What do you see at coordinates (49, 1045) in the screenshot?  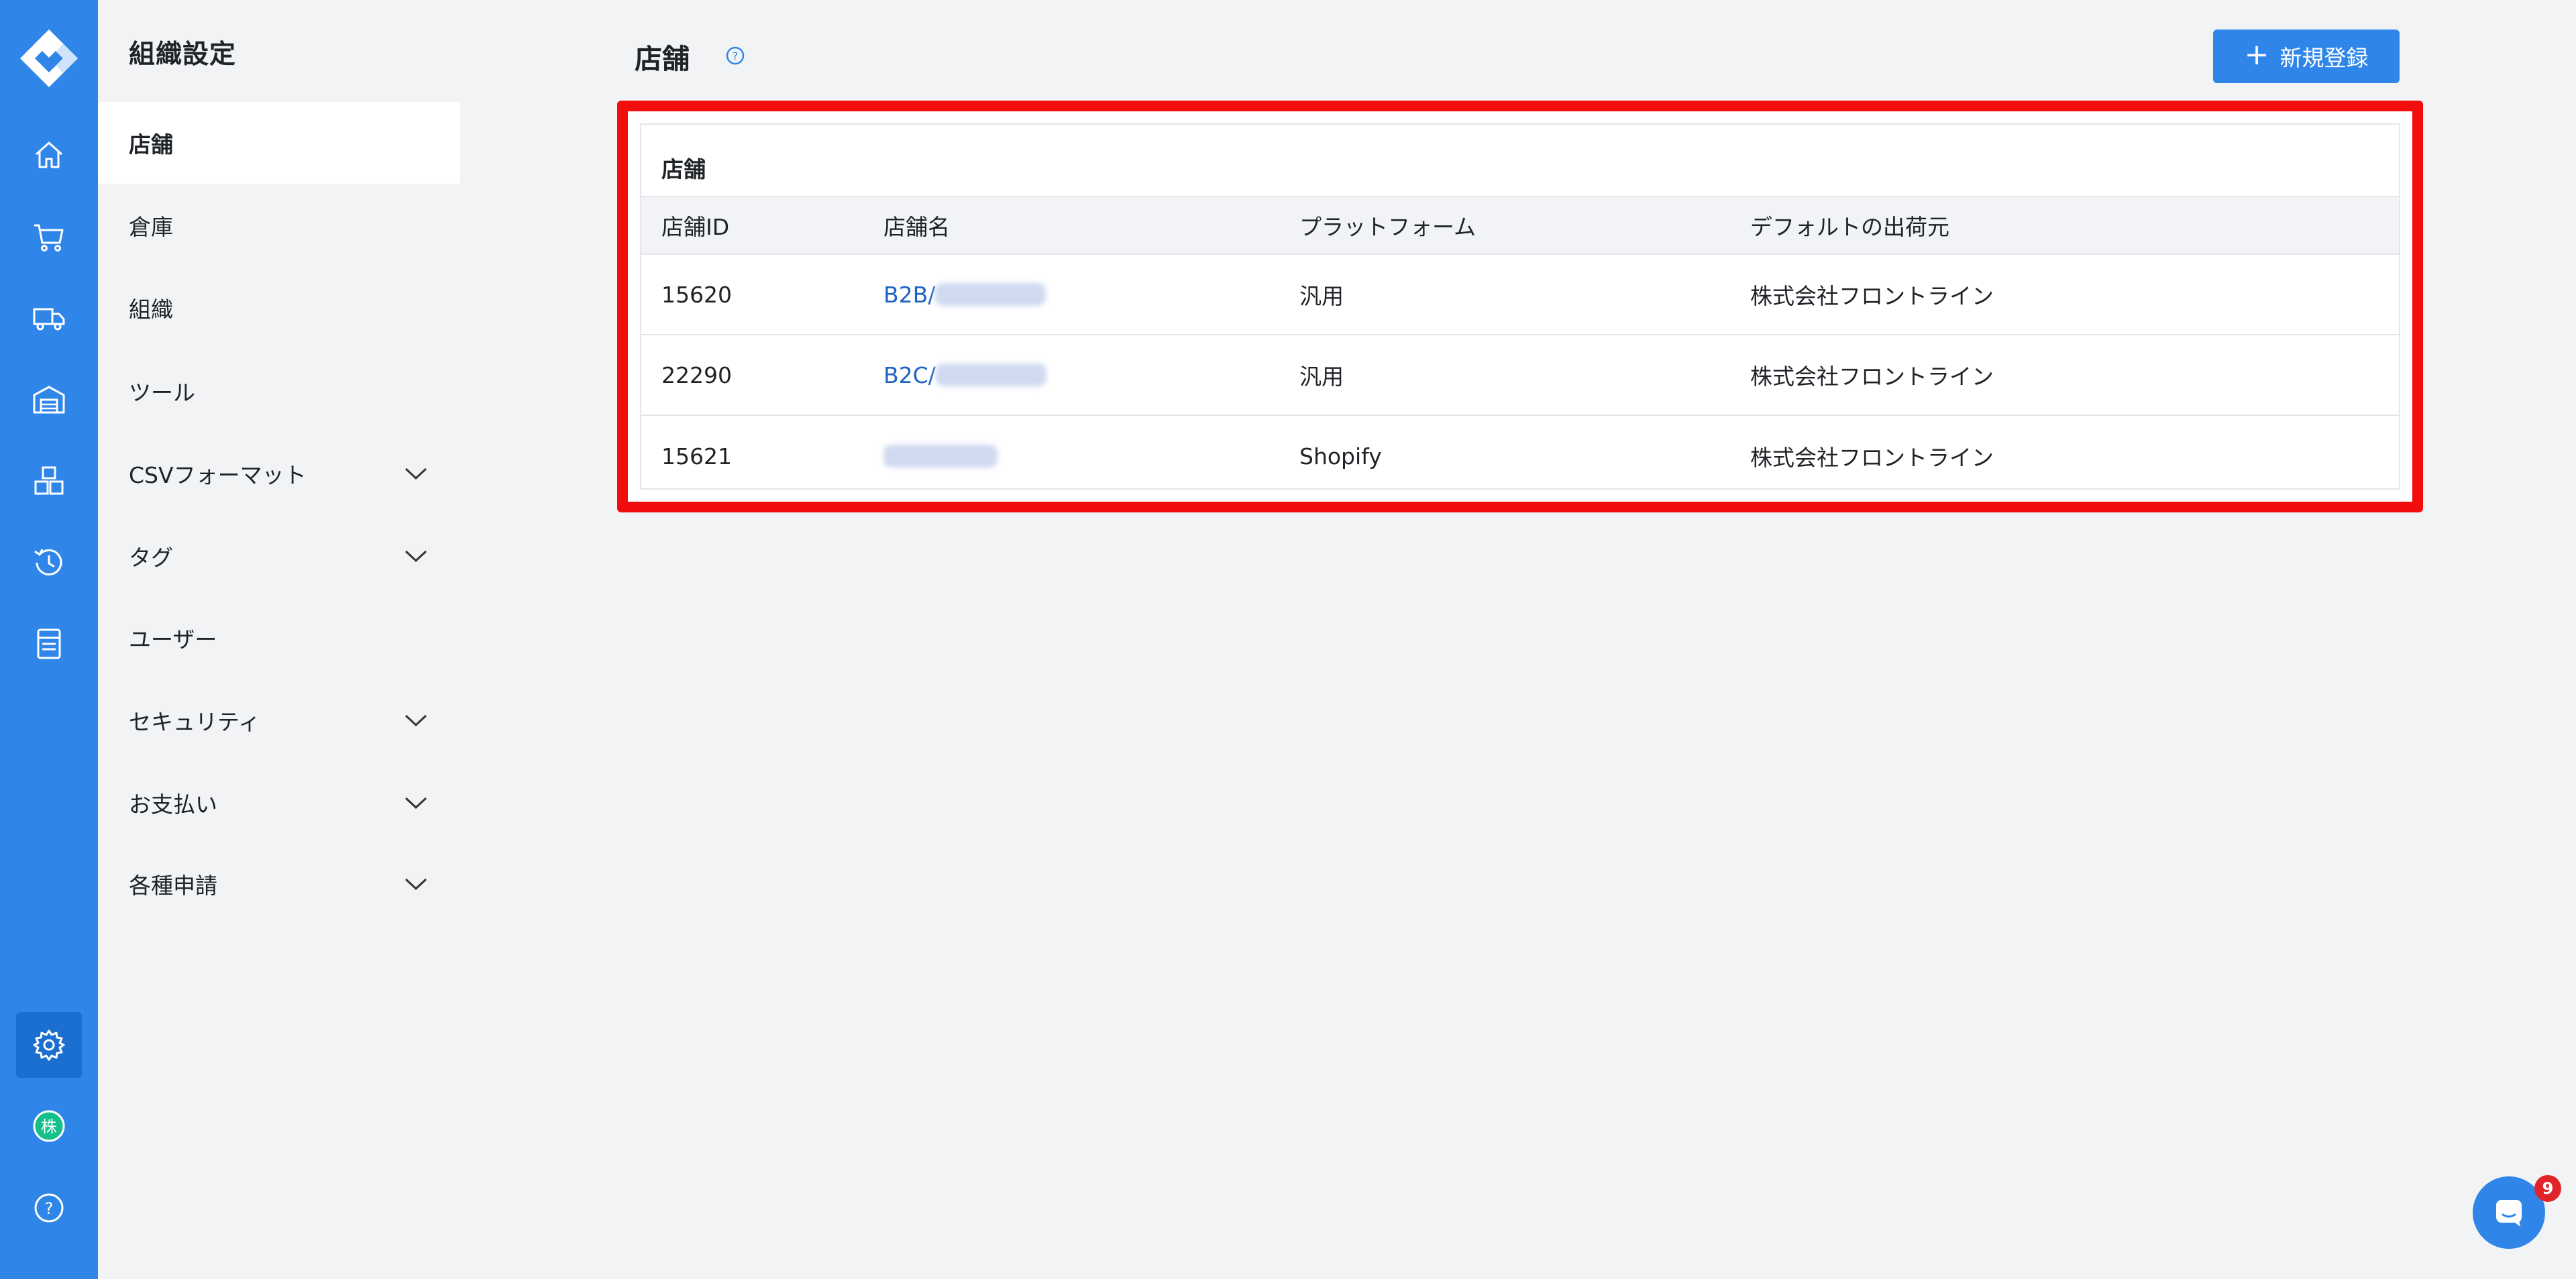 I see `settings-icon` at bounding box center [49, 1045].